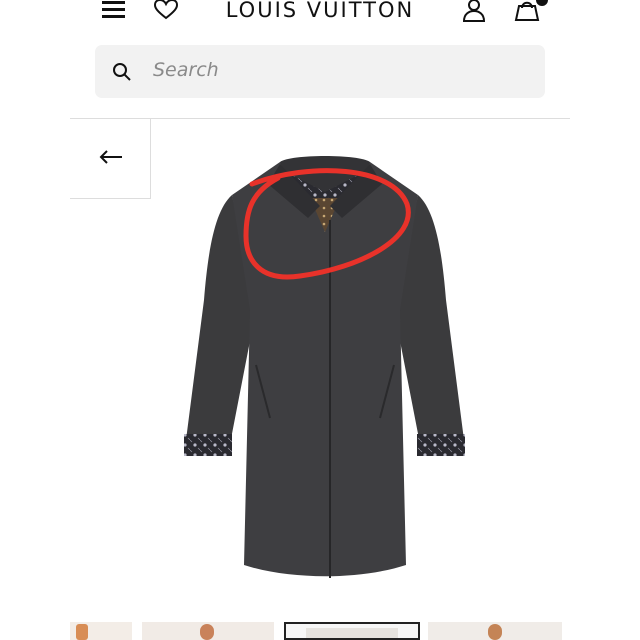 Image resolution: width=640 pixels, height=640 pixels. I want to click on search-icon, so click(122, 72).